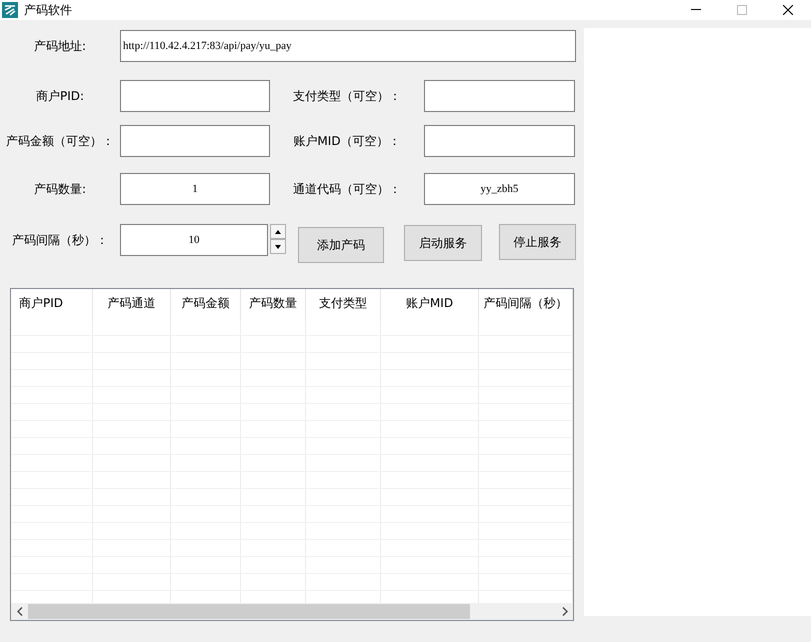 The width and height of the screenshot is (811, 642). Describe the element at coordinates (526, 304) in the screenshot. I see `column-header: 产码间隔（秒）` at that location.